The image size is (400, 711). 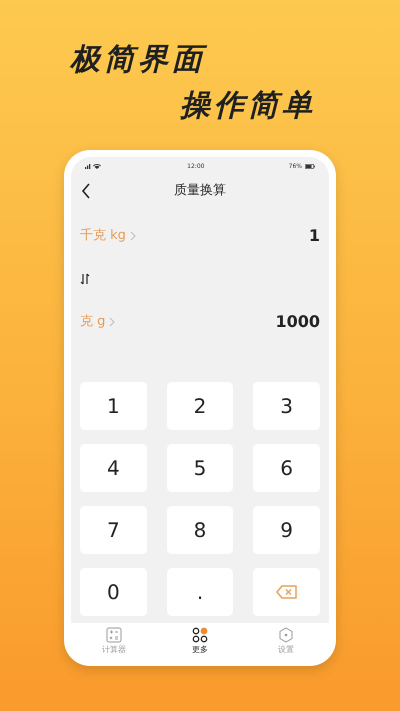 What do you see at coordinates (200, 468) in the screenshot?
I see `keypad-key: 5` at bounding box center [200, 468].